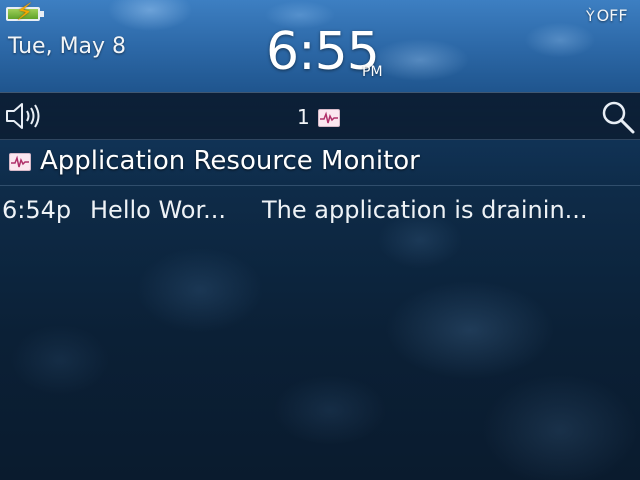 The height and width of the screenshot is (480, 640). I want to click on charging-bolt-icon: ⚡, so click(24, 13).